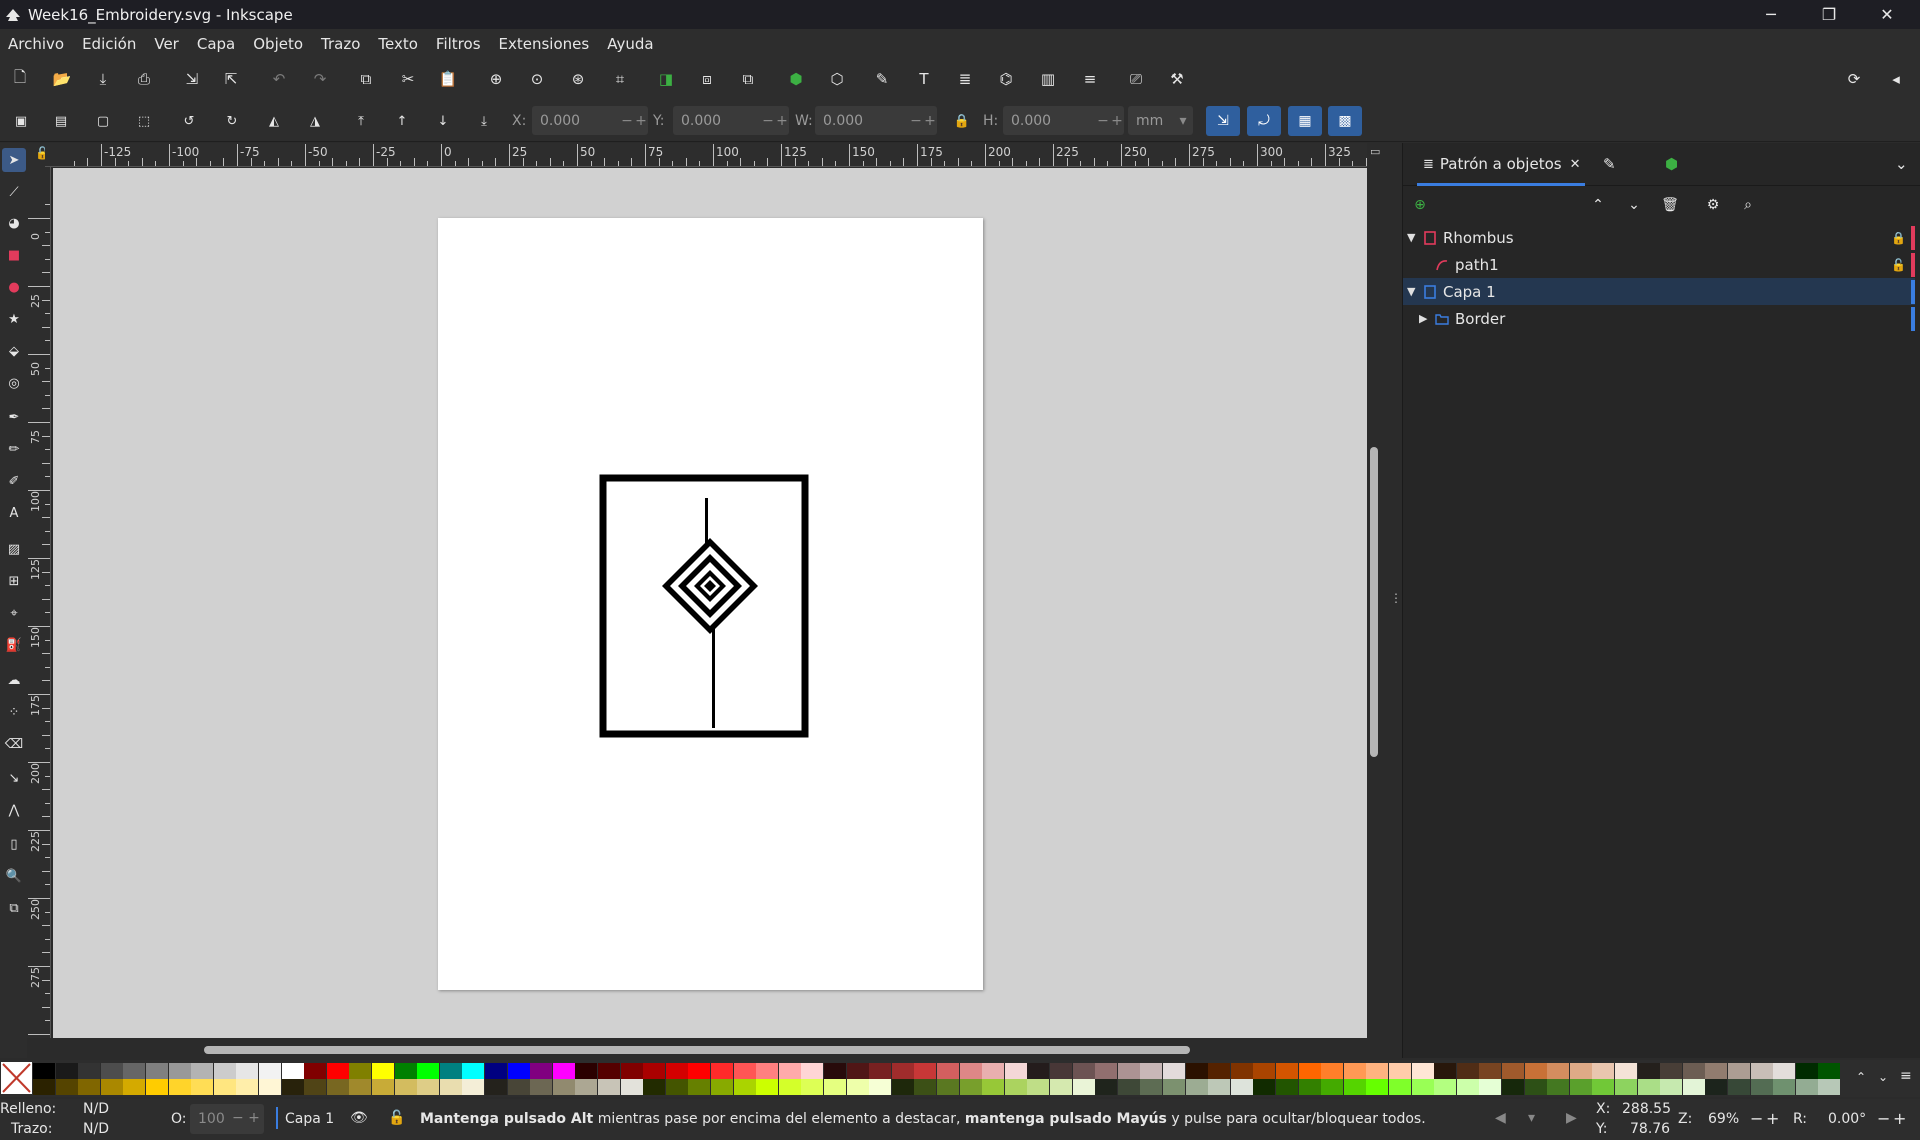 The height and width of the screenshot is (1140, 1920). What do you see at coordinates (1136, 79) in the screenshot?
I see `document-properties-icon: ⎚` at bounding box center [1136, 79].